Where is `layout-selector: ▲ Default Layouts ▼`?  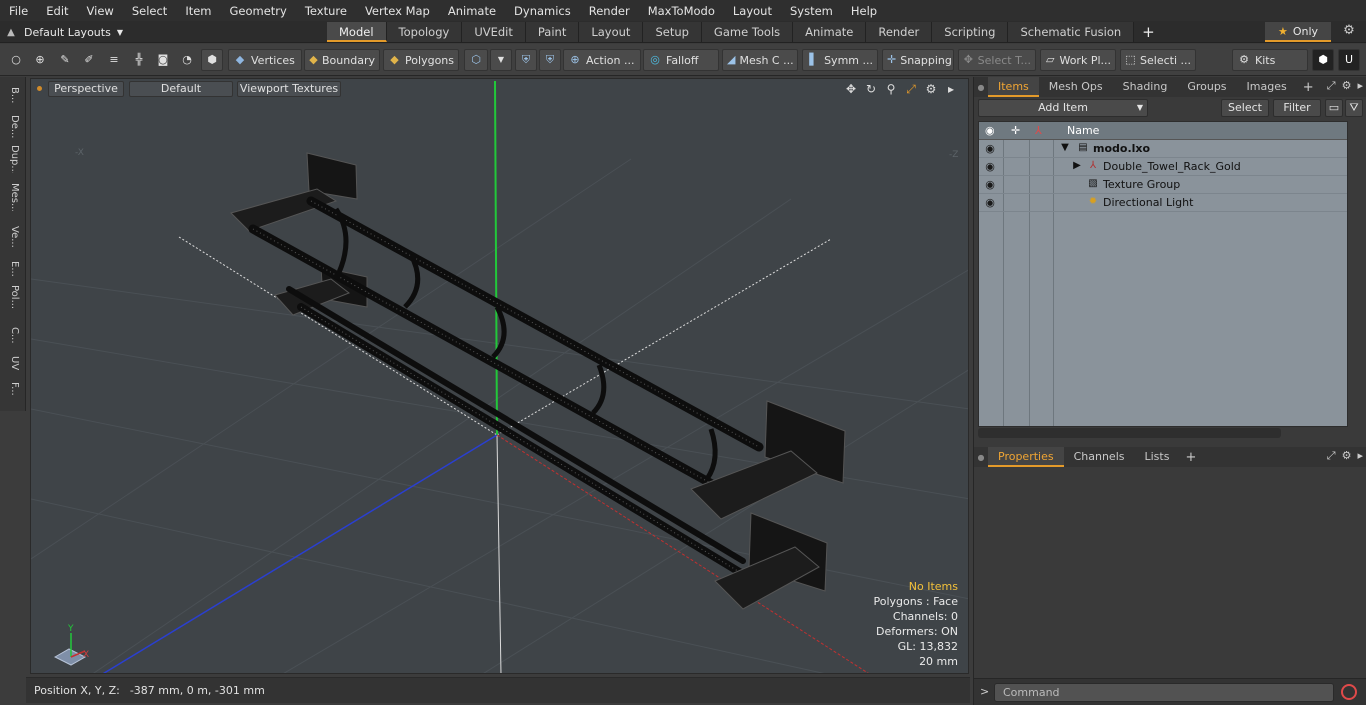 layout-selector: ▲ Default Layouts ▼ is located at coordinates (63, 32).